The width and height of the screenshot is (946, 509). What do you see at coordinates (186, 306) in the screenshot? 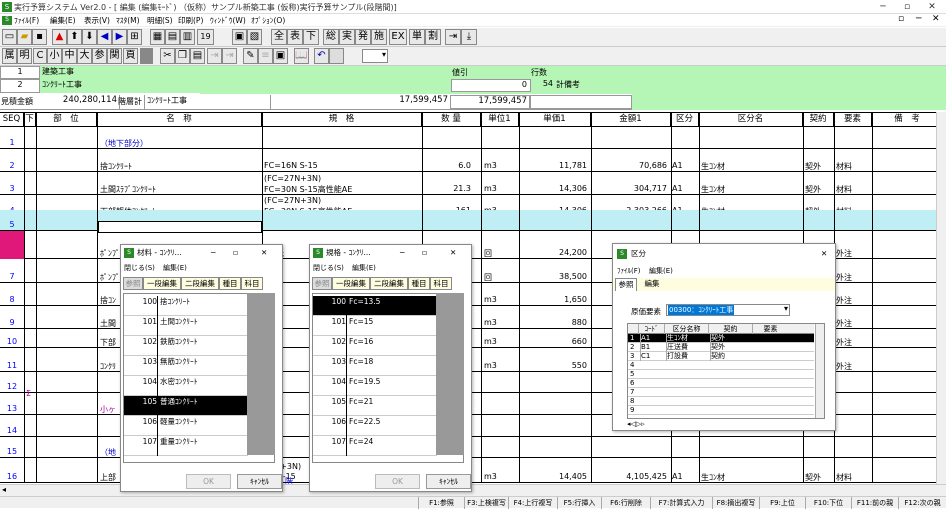
I see `list-item: 100 捨ｺﾝｸﾘｰﾄ` at bounding box center [186, 306].